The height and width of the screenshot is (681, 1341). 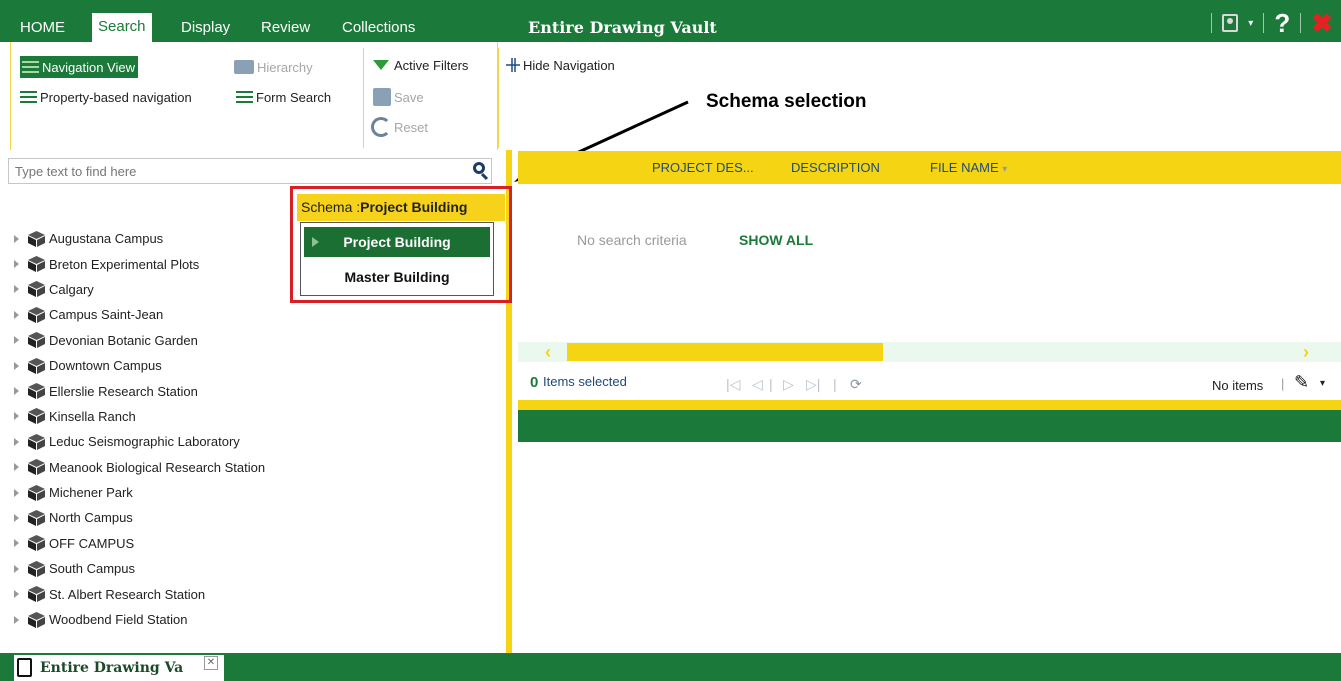 What do you see at coordinates (1005, 169) in the screenshot?
I see `sort-dropdown-icon: ▾` at bounding box center [1005, 169].